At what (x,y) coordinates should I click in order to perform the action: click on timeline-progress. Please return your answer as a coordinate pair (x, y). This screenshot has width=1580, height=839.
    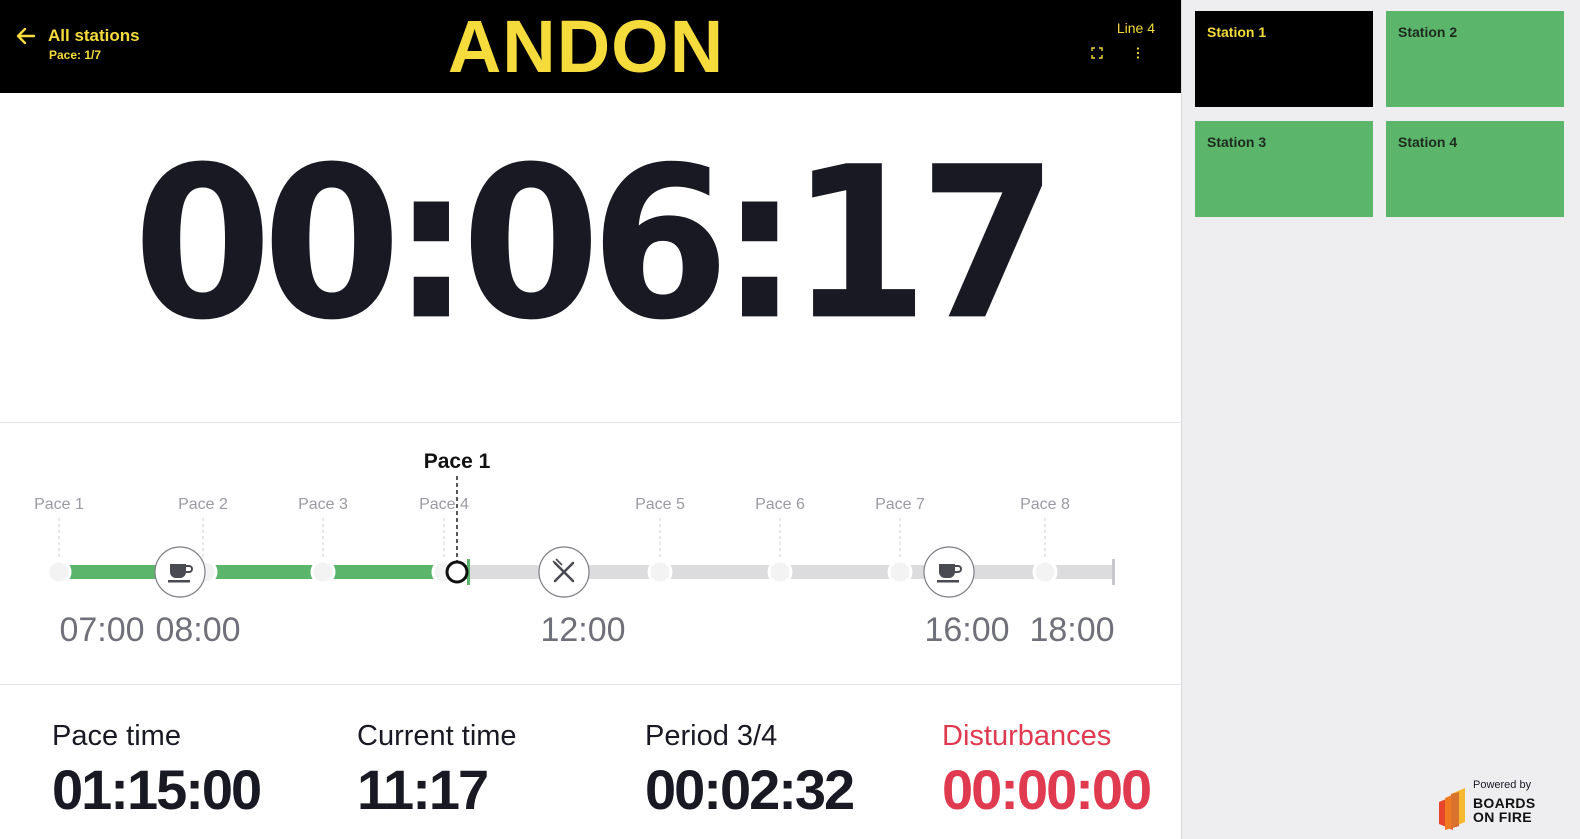
    Looking at the image, I should click on (264, 572).